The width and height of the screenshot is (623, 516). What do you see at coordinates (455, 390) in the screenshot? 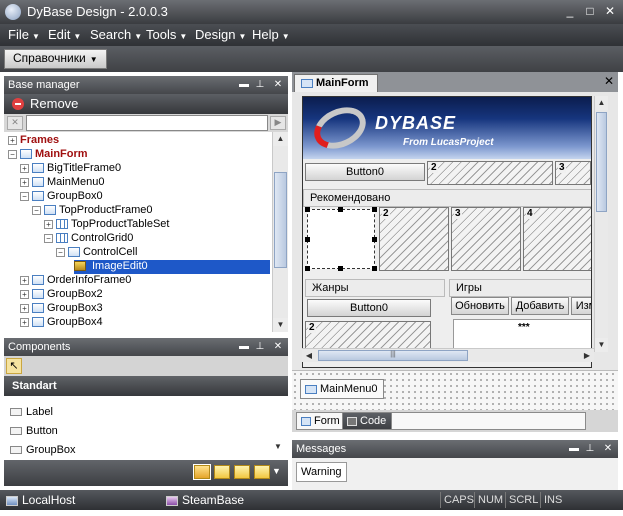
I see `component-tray: MainMenu0` at bounding box center [455, 390].